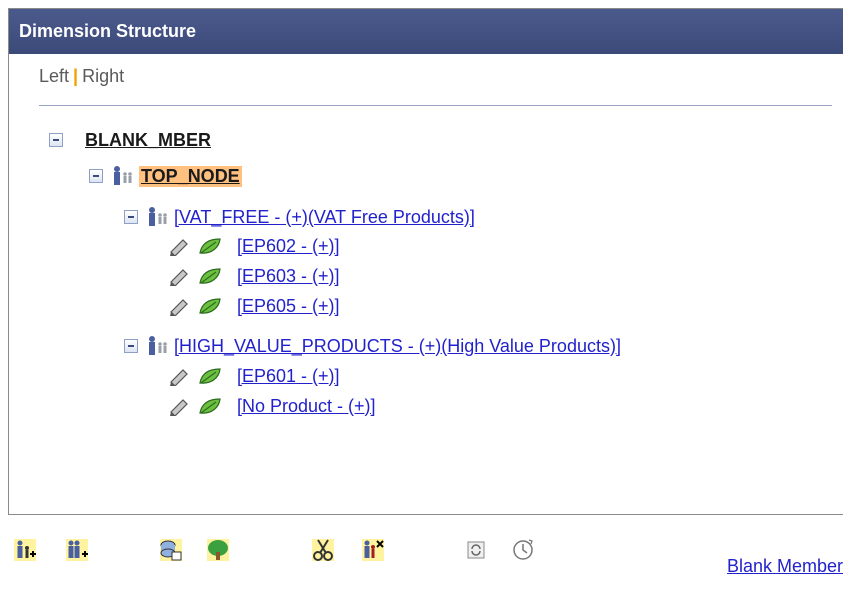 The height and width of the screenshot is (591, 843). I want to click on root-node-link: BLANK_MBER, so click(148, 140).